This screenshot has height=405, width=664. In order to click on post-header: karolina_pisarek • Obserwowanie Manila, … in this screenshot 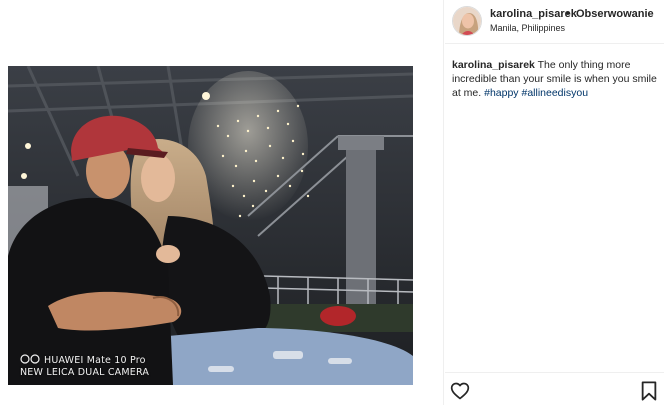, I will do `click(554, 22)`.